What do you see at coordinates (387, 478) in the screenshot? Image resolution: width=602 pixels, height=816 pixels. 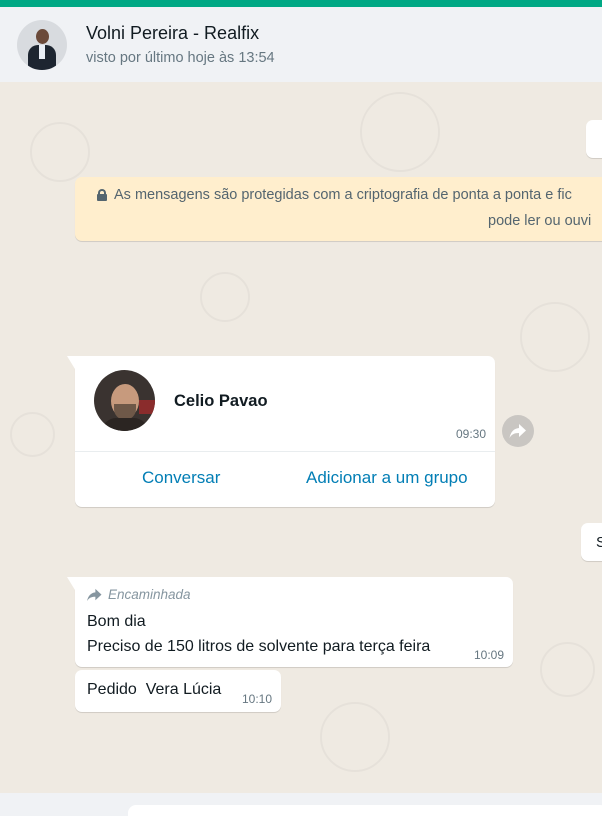 I see `add-to-group-button: Adicionar a um grupo` at bounding box center [387, 478].